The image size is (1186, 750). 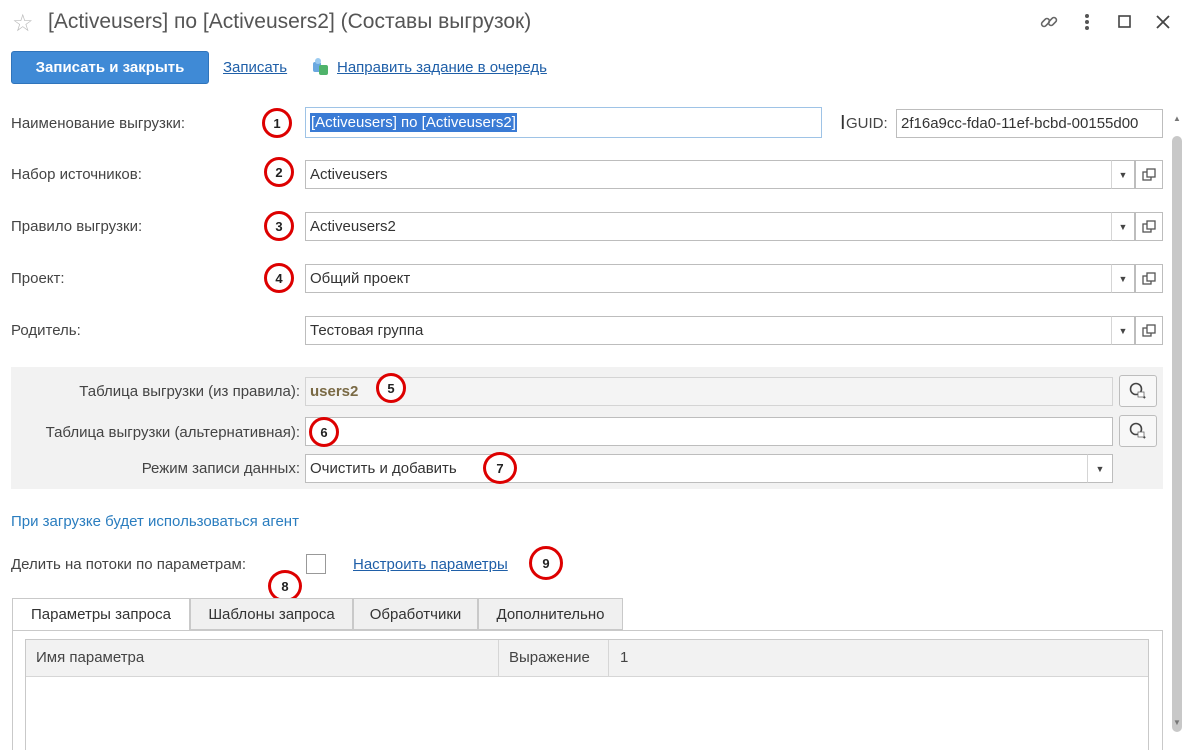 I want to click on tab-query-params: Параметры запроса, so click(x=101, y=614).